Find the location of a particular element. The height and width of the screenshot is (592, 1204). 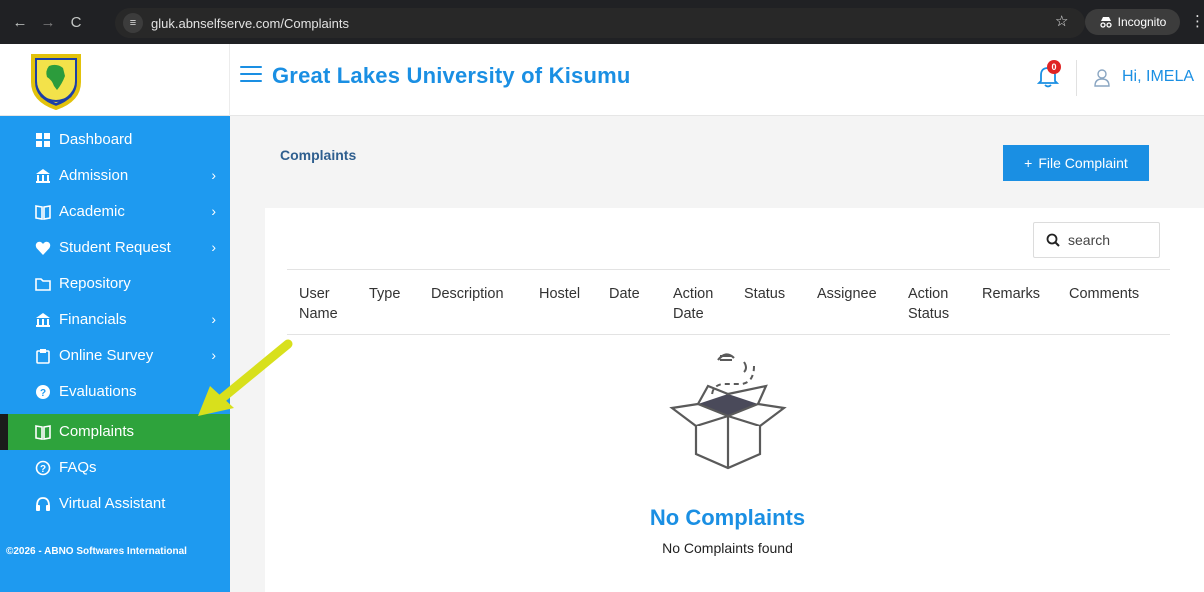

browser-nav: ← → C is located at coordinates (48, 22).